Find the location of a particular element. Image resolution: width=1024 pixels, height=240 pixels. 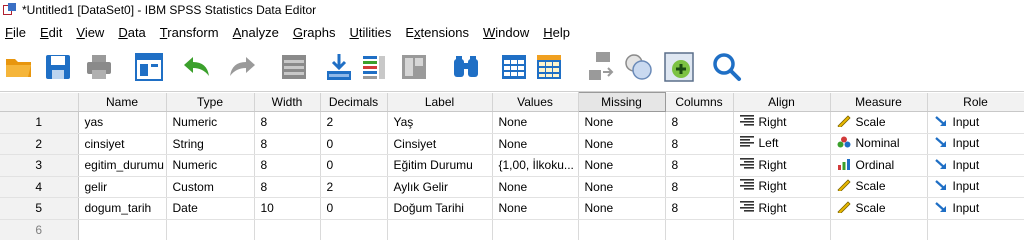

column-header-name: Name is located at coordinates (122, 102).